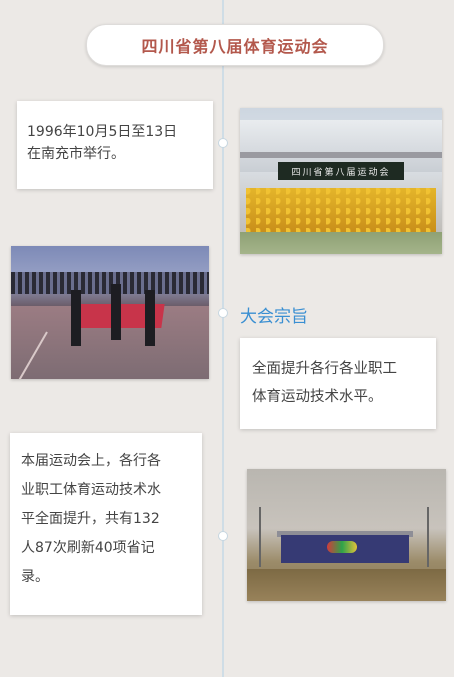 The image size is (454, 677). Describe the element at coordinates (35, 577) in the screenshot. I see `records-line-5: 录。` at that location.